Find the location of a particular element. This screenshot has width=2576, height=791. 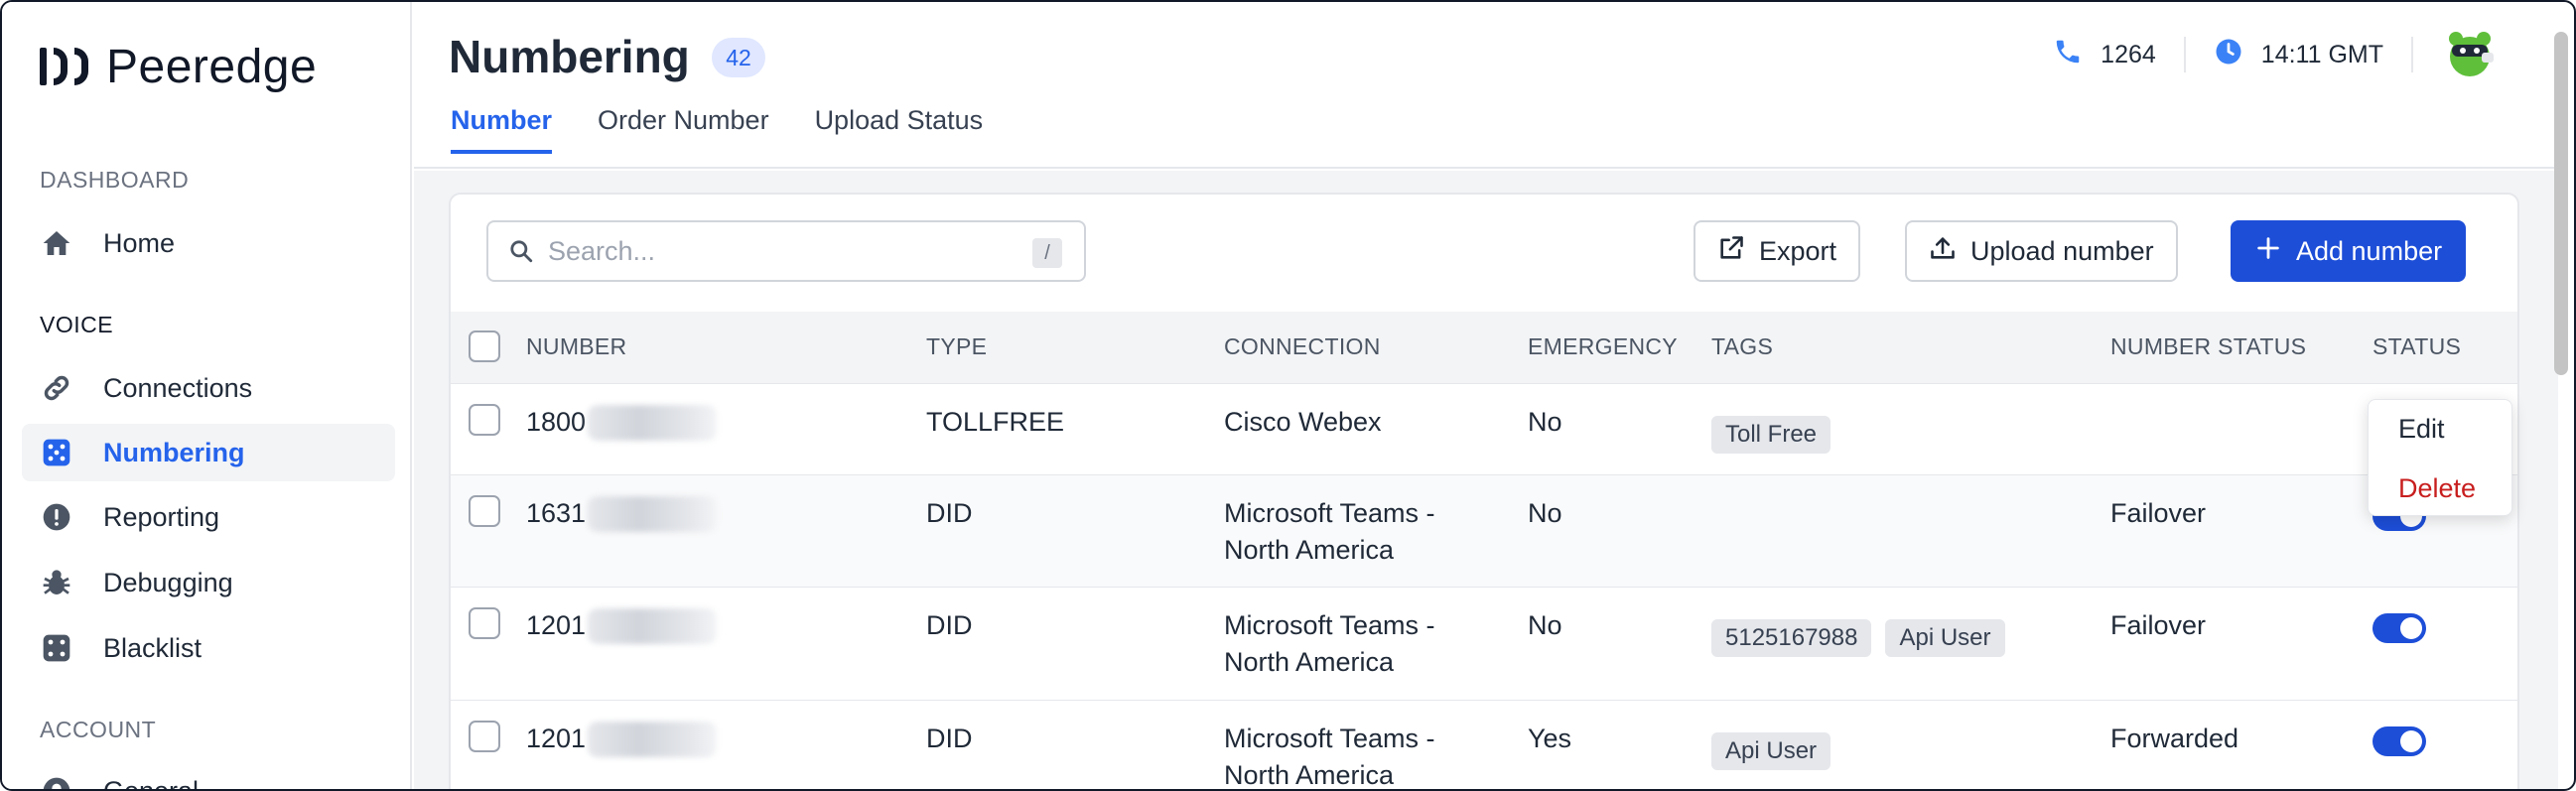

tag-badge: Toll Free is located at coordinates (1771, 435).